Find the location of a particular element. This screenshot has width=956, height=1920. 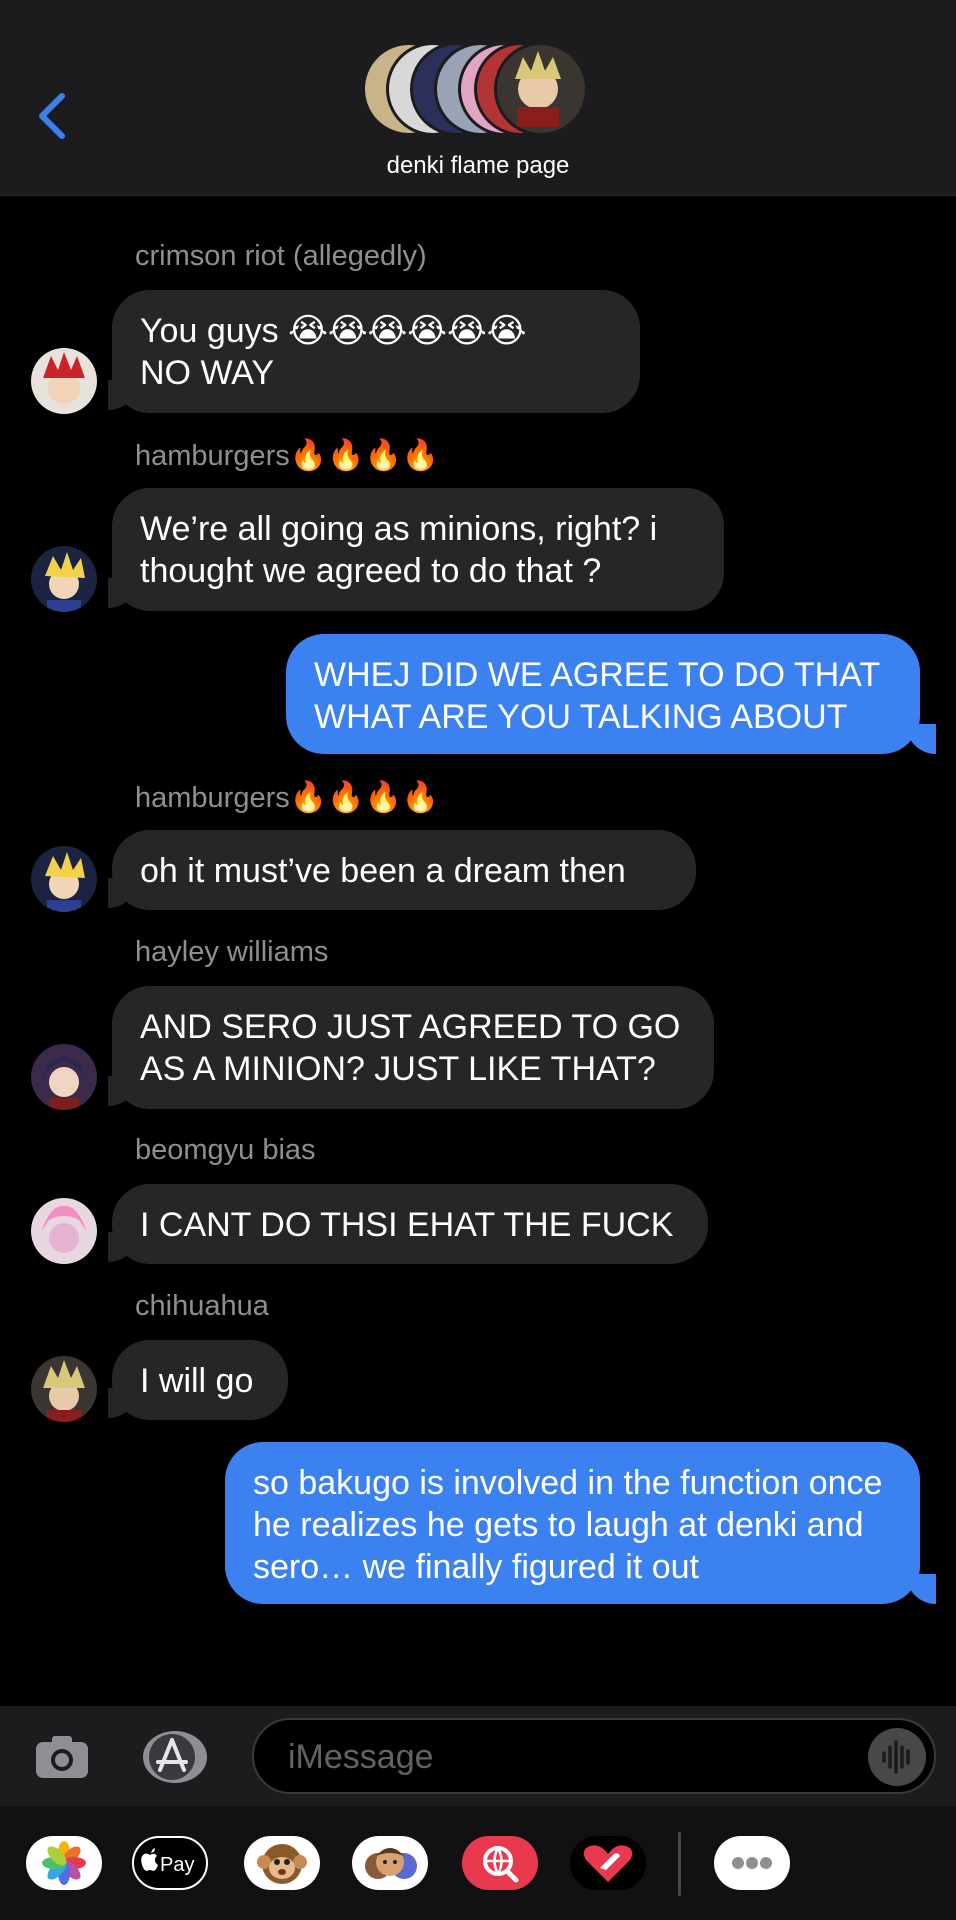

monkey-icon is located at coordinates (282, 1864).